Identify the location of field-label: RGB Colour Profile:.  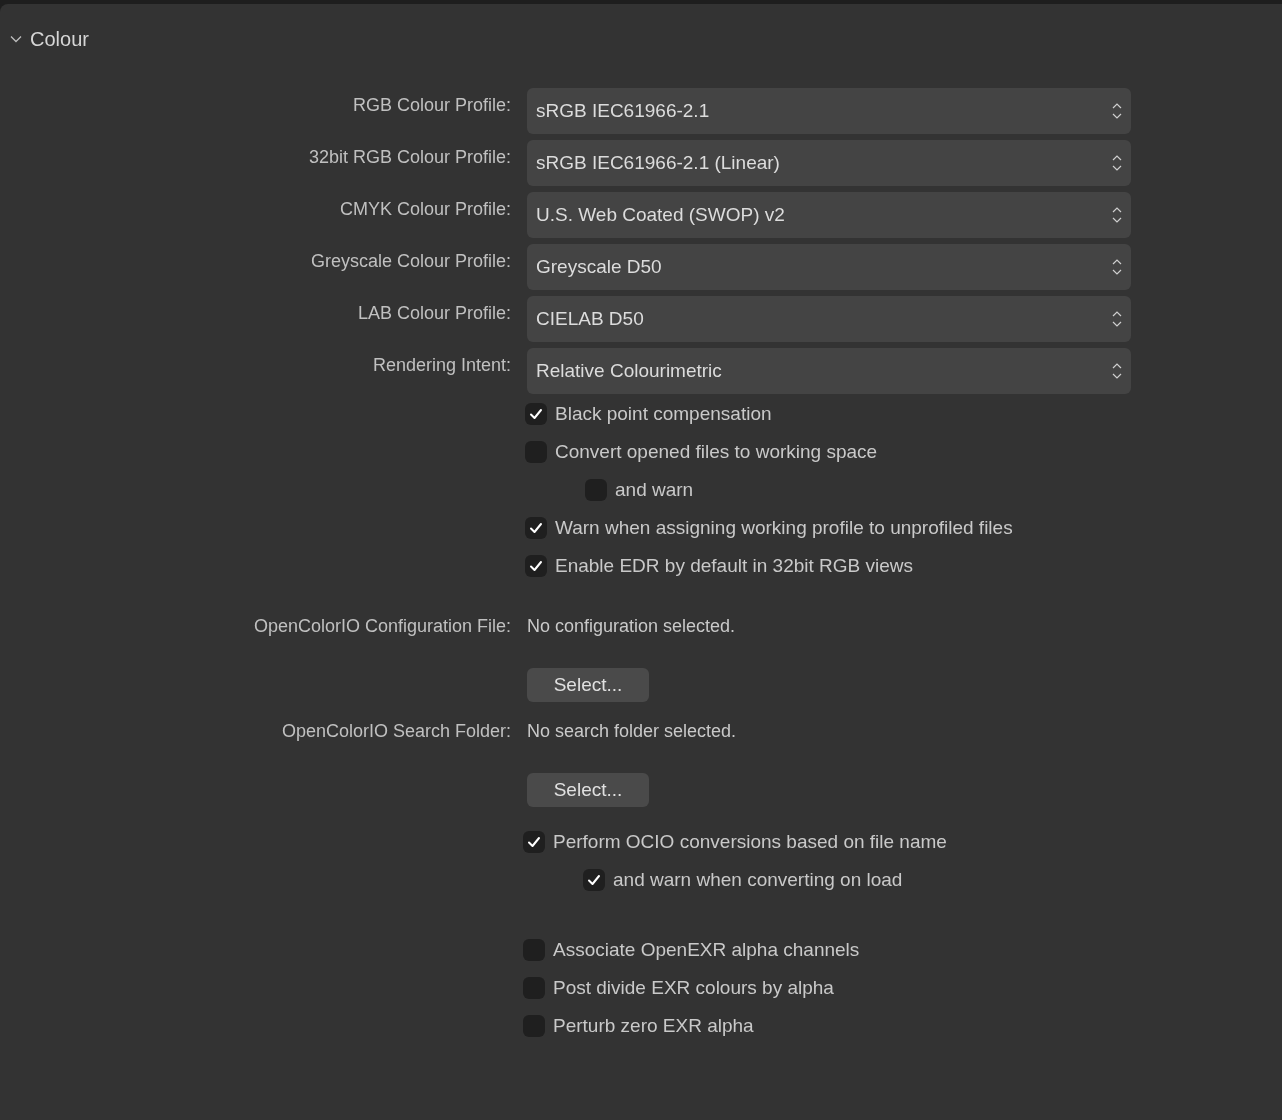
(431, 105).